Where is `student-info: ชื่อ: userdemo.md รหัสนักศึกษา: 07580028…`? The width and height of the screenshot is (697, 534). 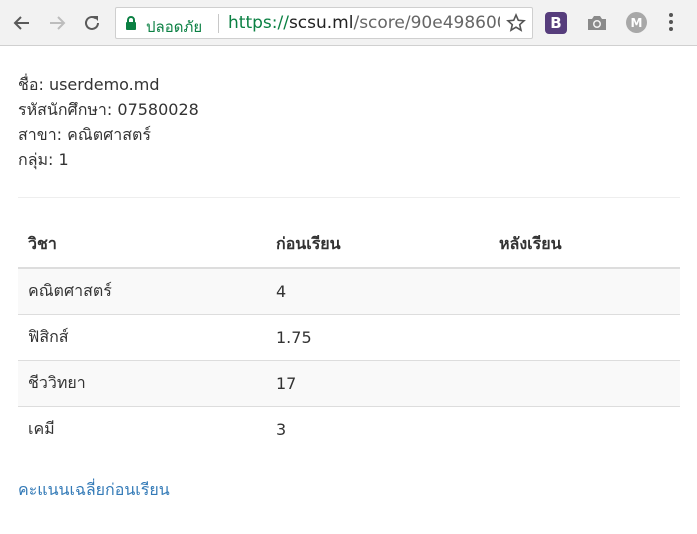 student-info: ชื่อ: userdemo.md รหัสนักศึกษา: 07580028… is located at coordinates (108, 122).